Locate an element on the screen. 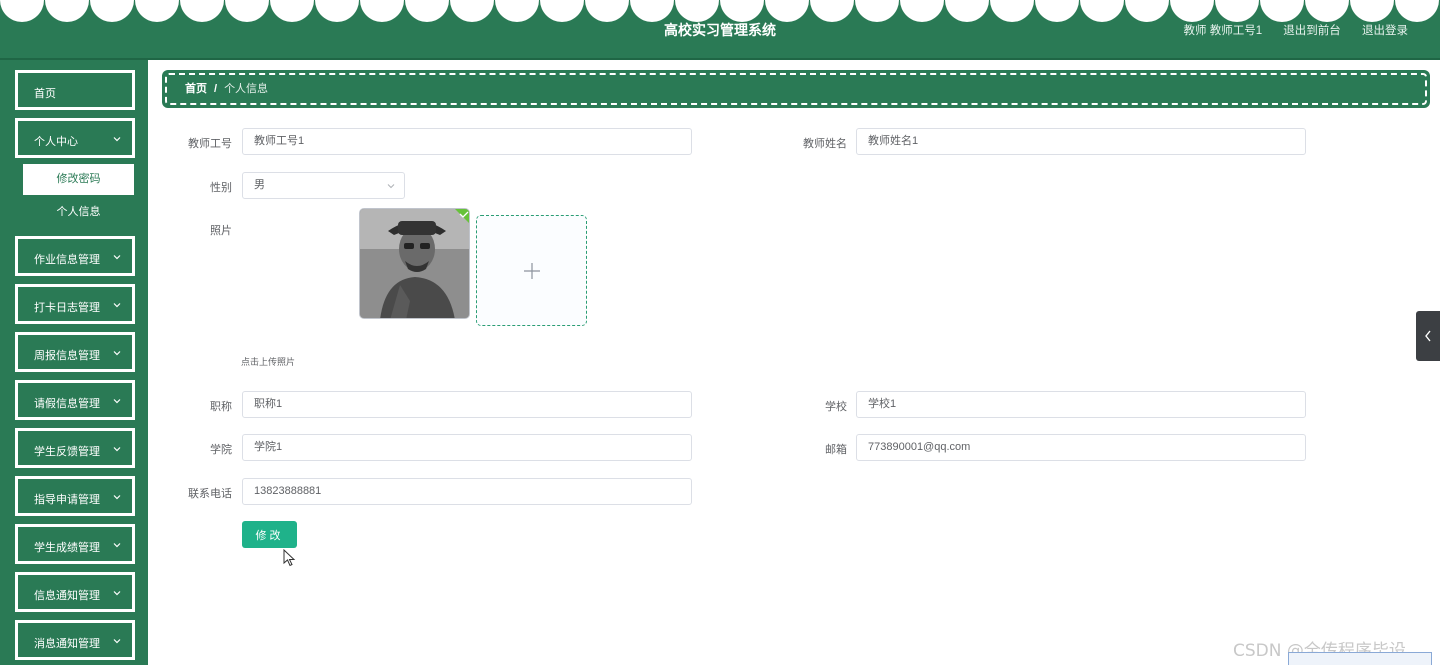  email-label: 邮箱 is located at coordinates (836, 450).